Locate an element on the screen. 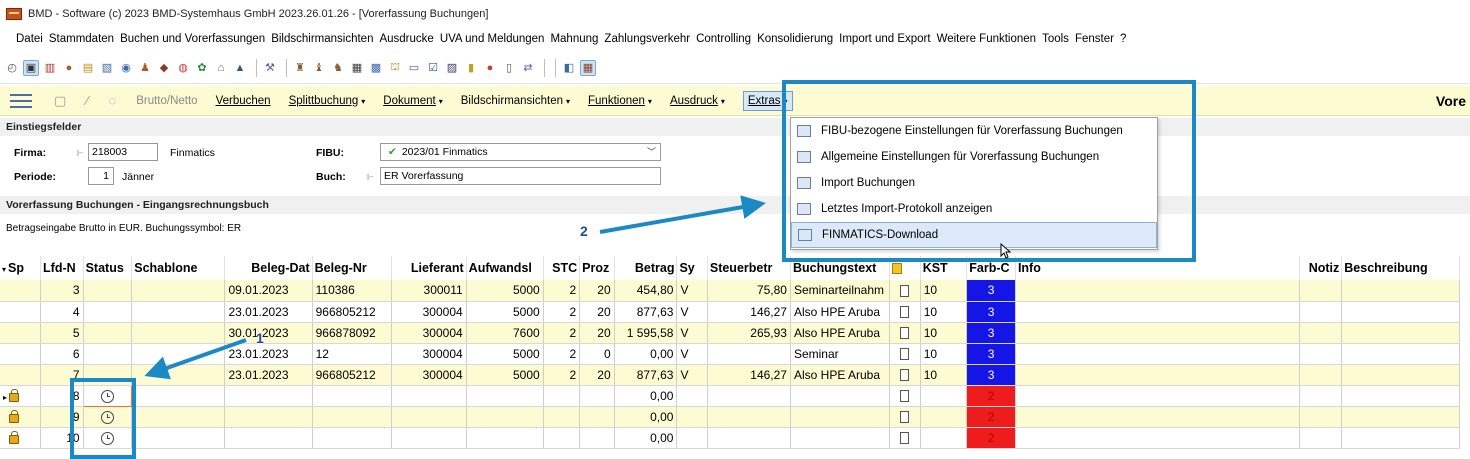 This screenshot has width=1470, height=459. arrow-to-finmatics-download is located at coordinates (682, 214).